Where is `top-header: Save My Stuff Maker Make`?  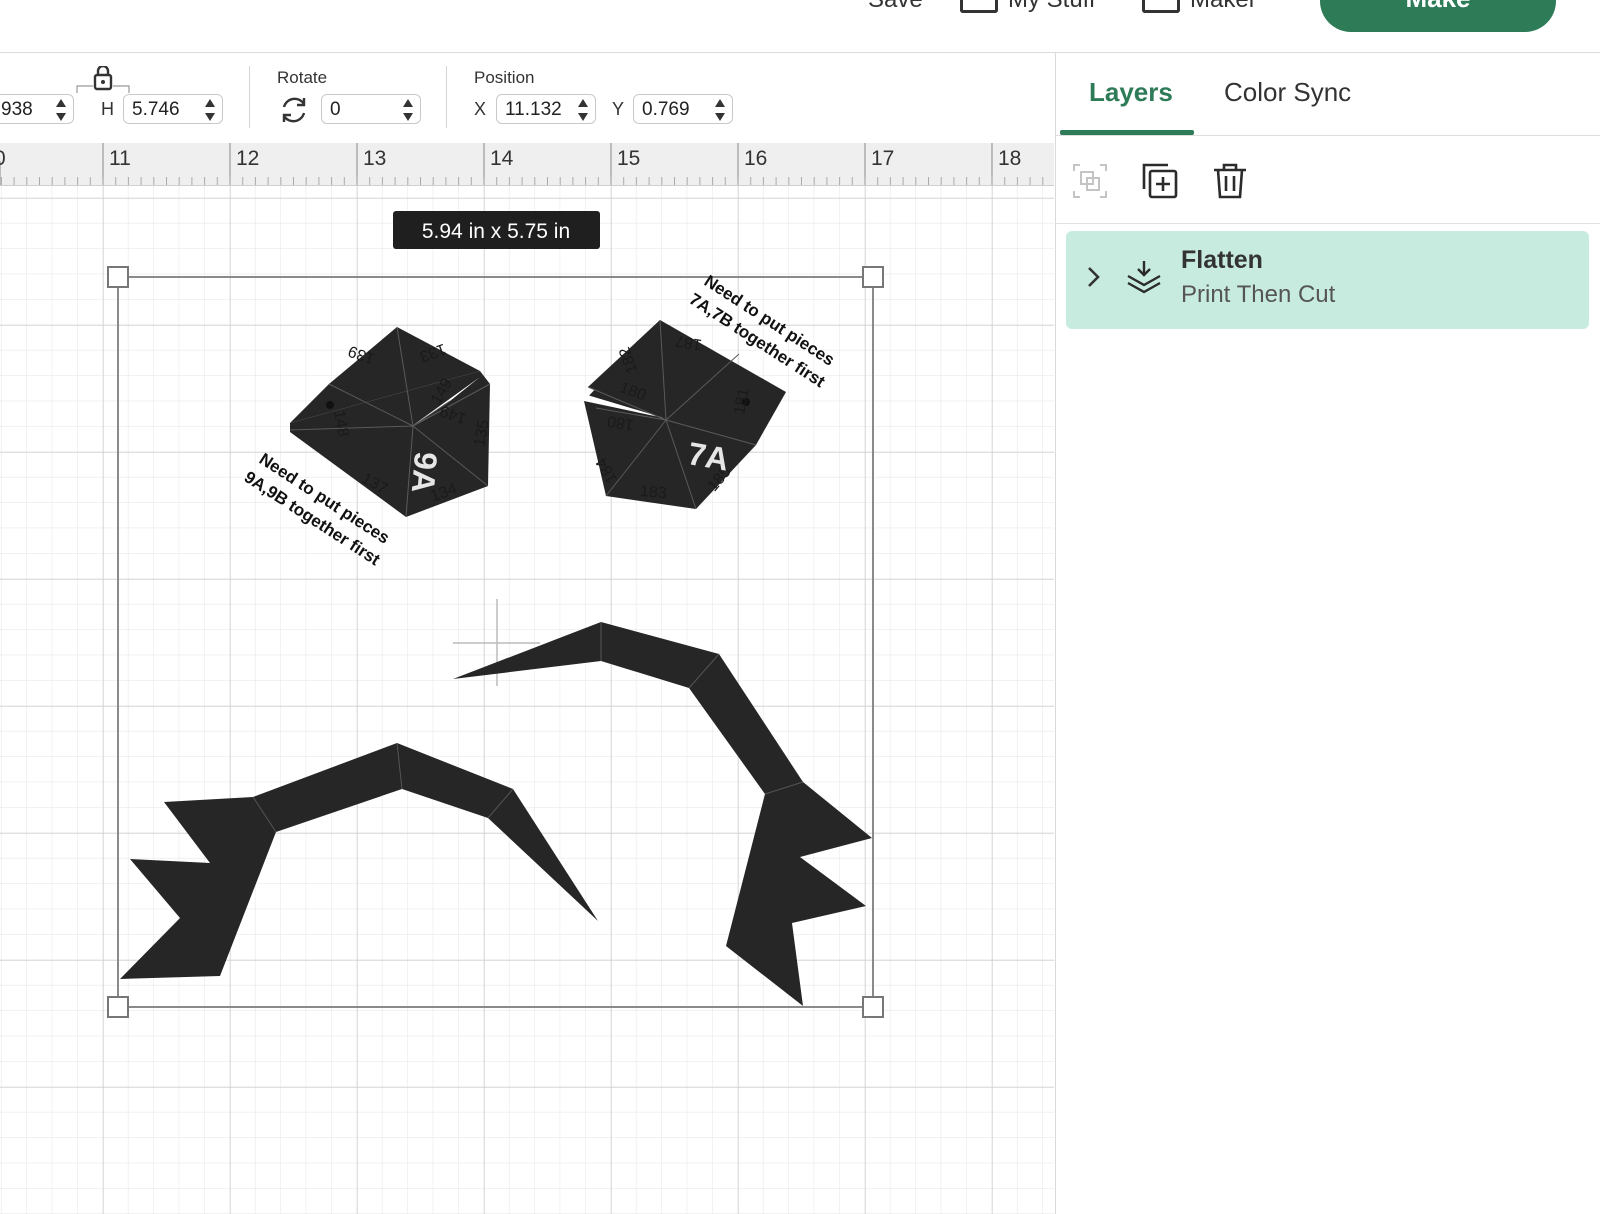 top-header: Save My Stuff Maker Make is located at coordinates (800, 26).